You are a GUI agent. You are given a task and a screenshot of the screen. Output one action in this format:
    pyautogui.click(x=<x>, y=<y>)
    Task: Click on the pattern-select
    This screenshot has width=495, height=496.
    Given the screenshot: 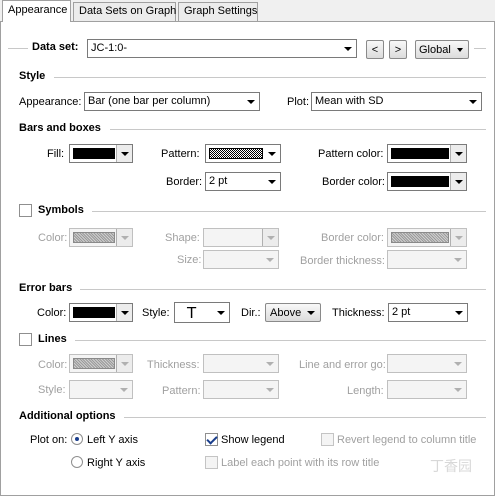 What is the action you would take?
    pyautogui.click(x=243, y=153)
    